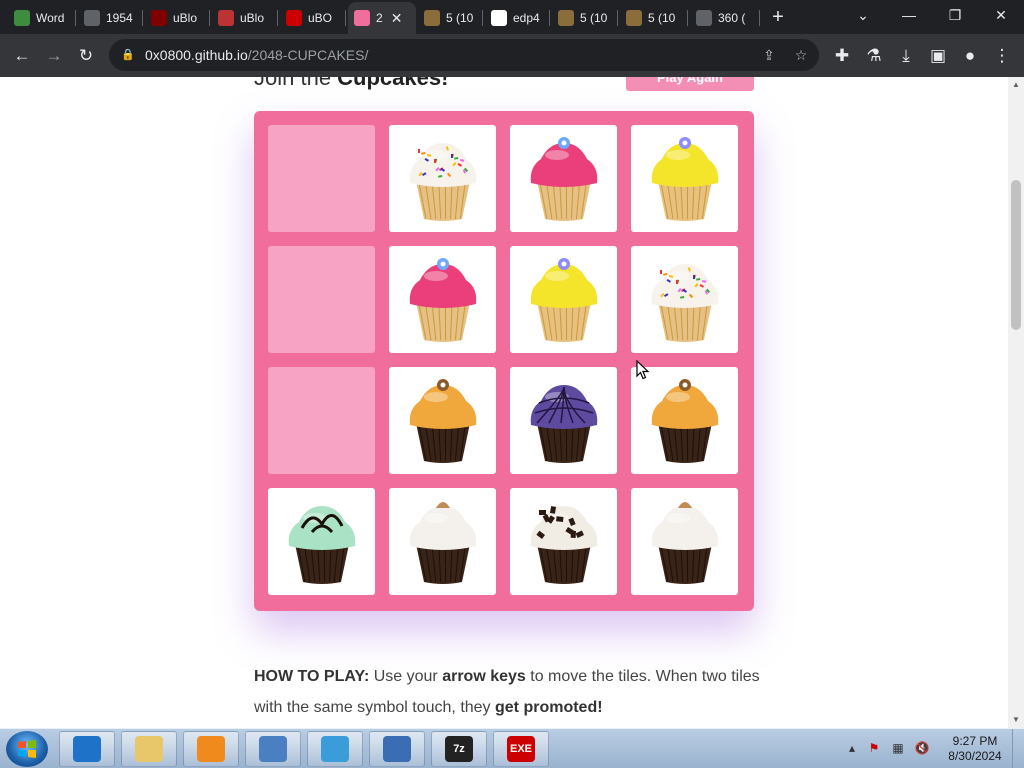  Describe the element at coordinates (1016, 402) in the screenshot. I see `vertical-scrollbar: ▲ ▼` at that location.